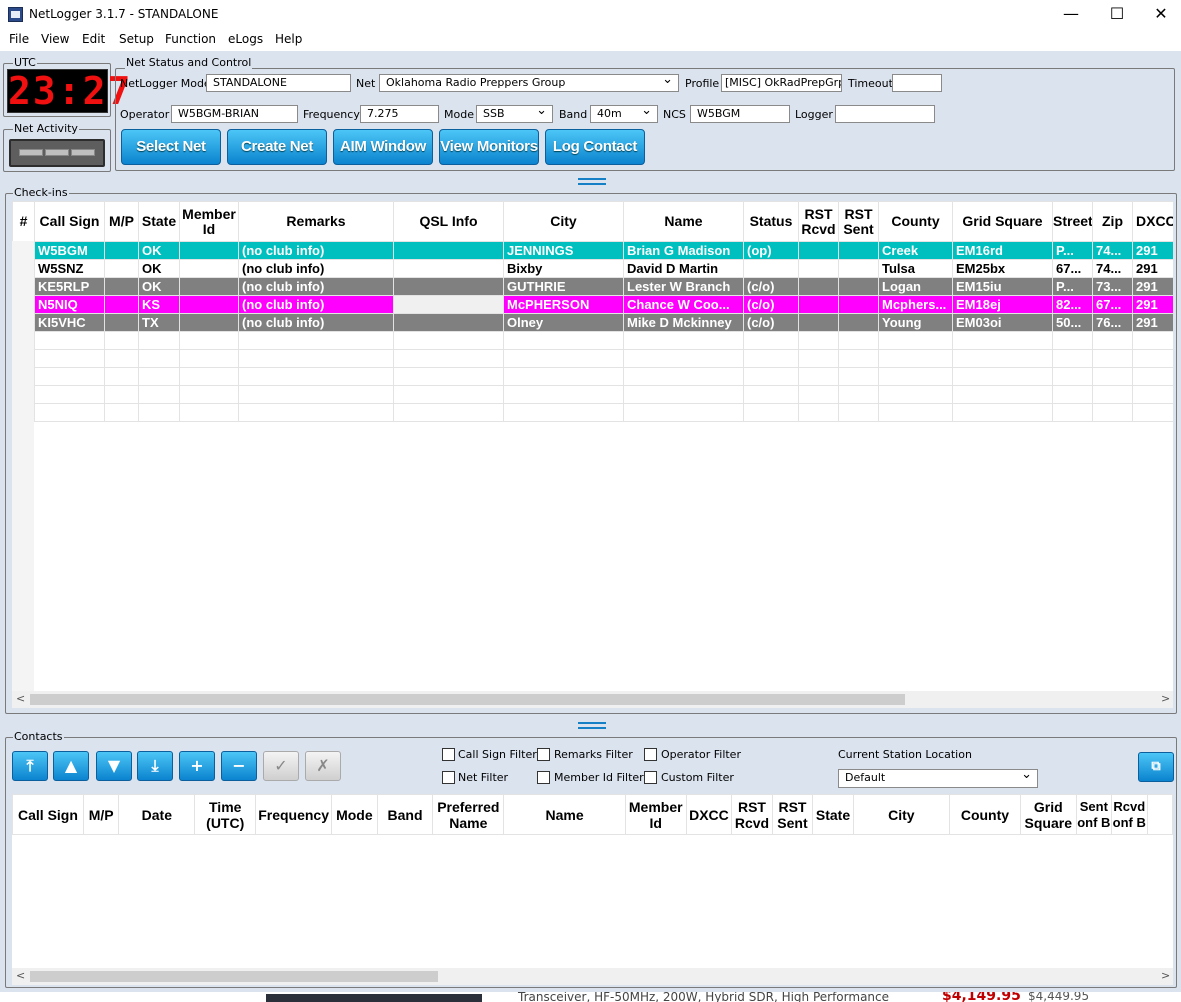 The height and width of the screenshot is (1002, 1181). I want to click on cell-state: TX, so click(159, 322).